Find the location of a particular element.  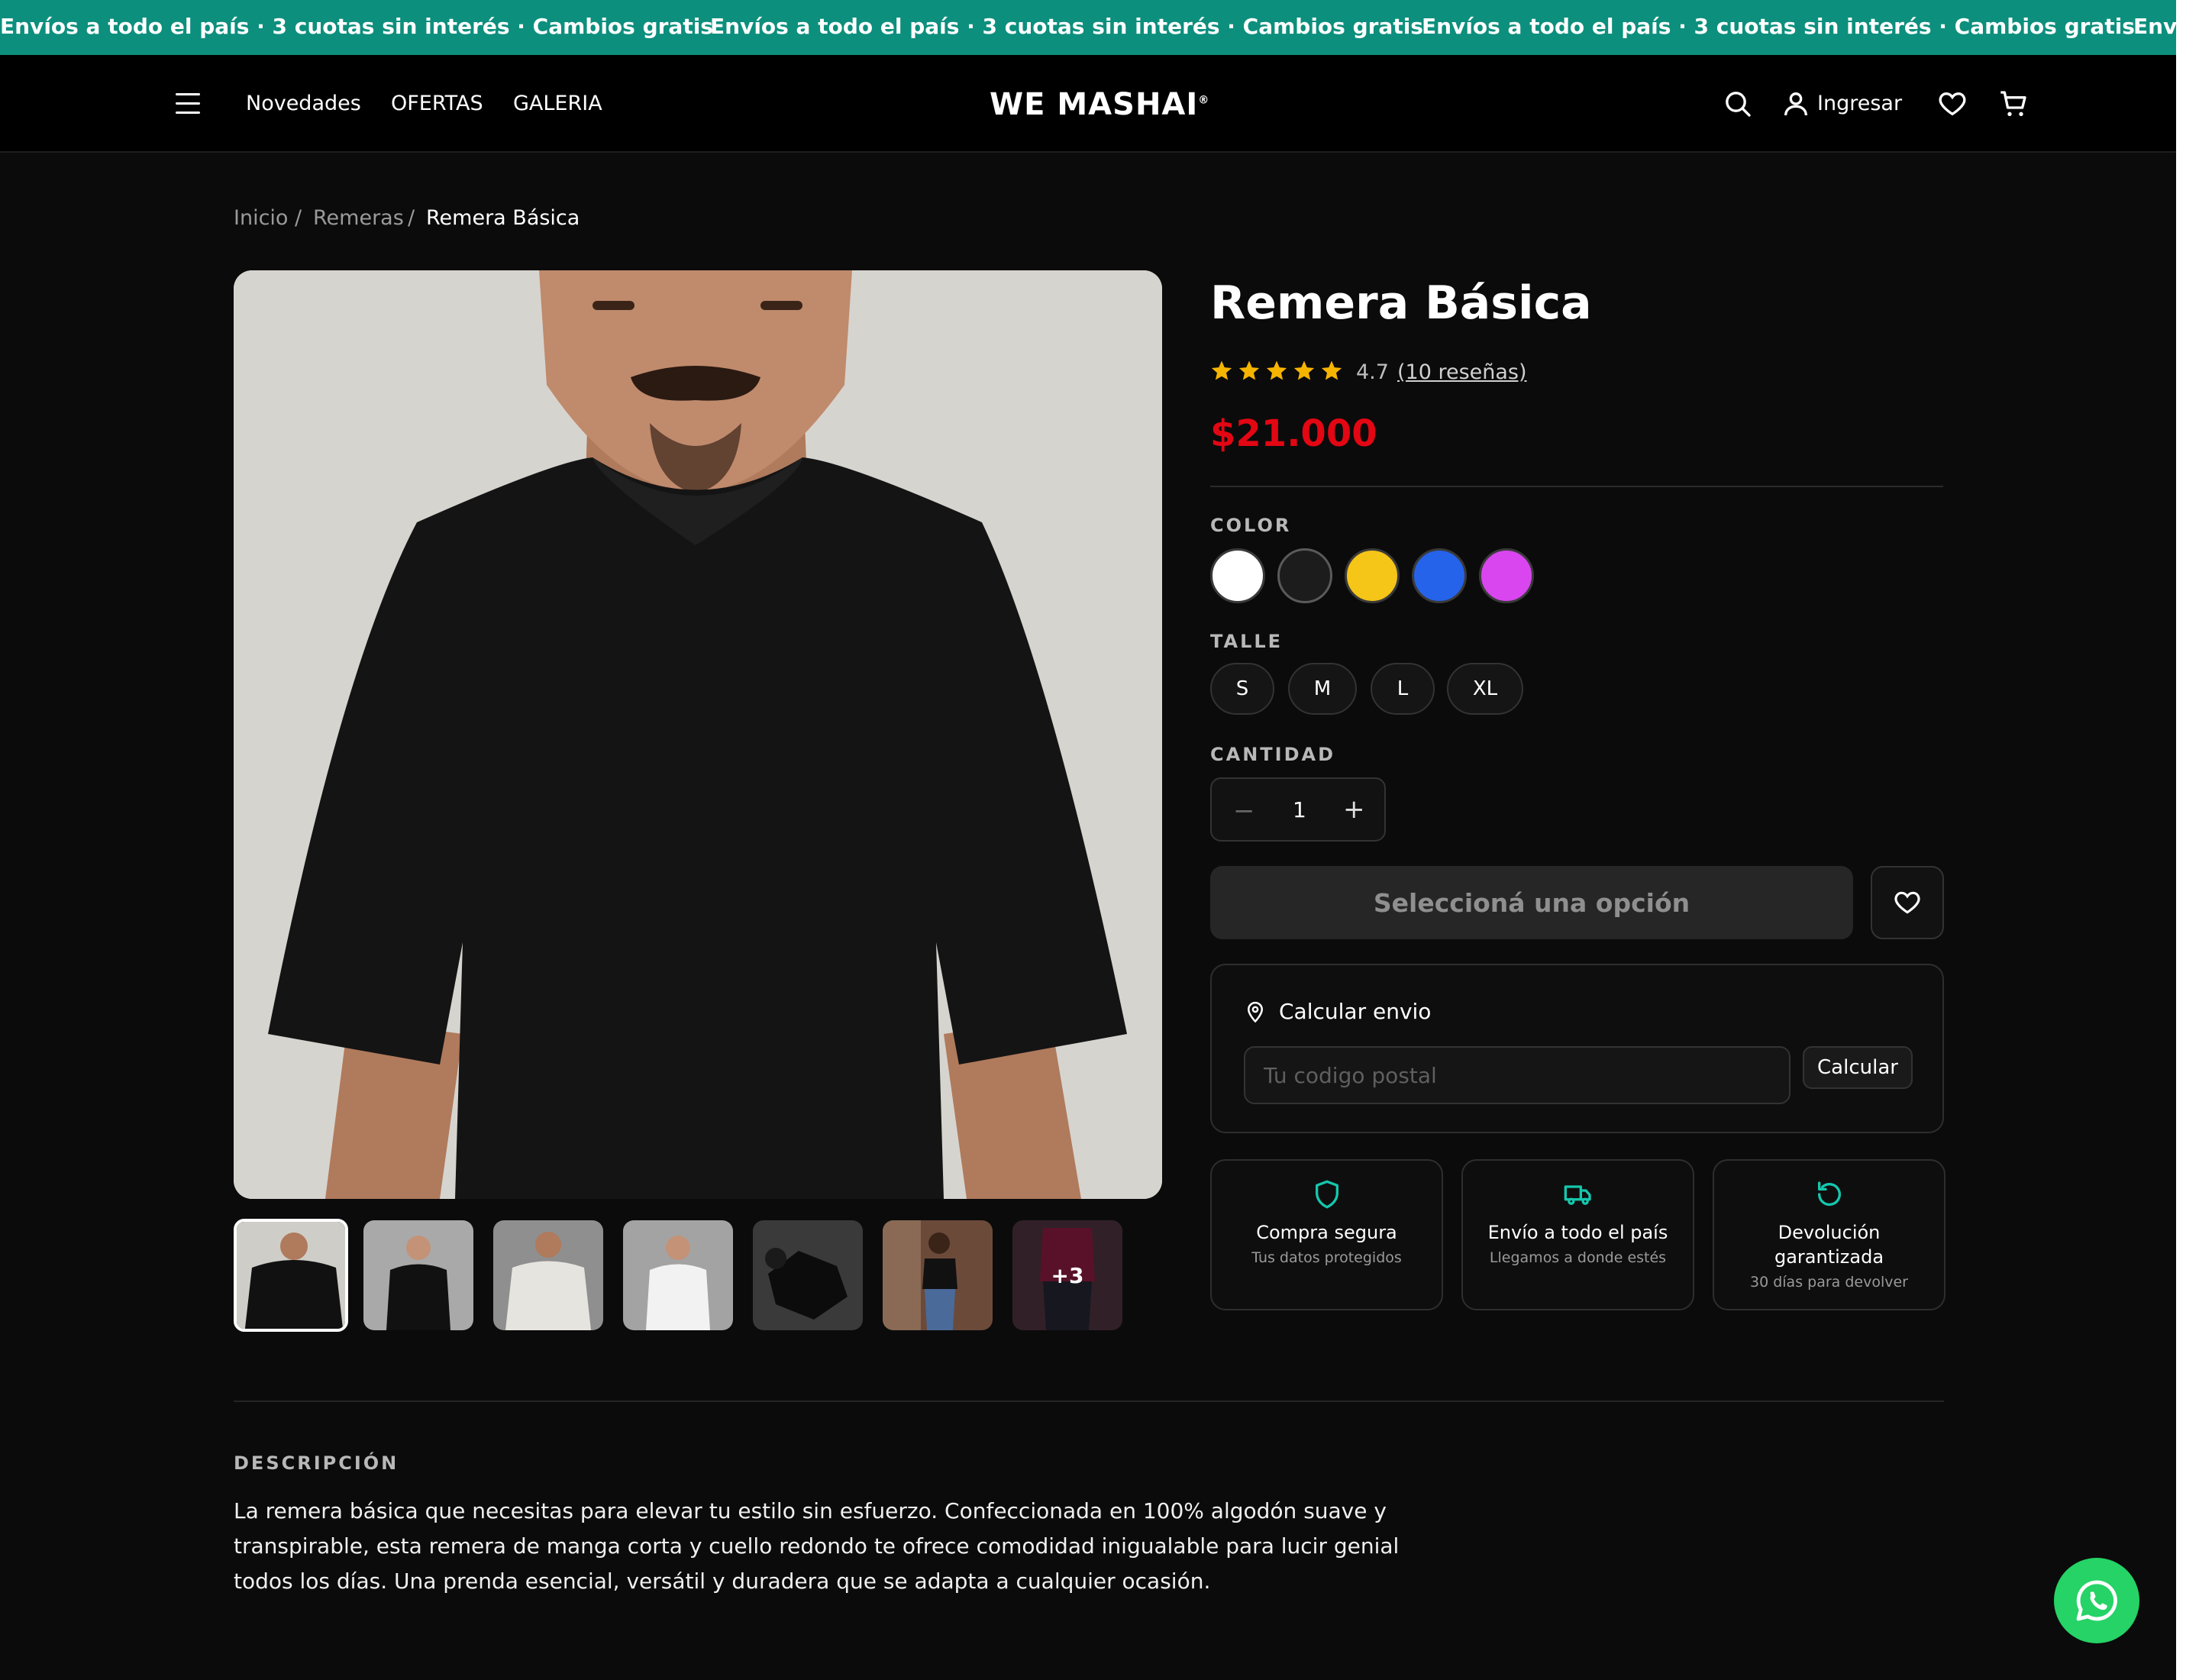

nav-novedades: Novedades is located at coordinates (303, 103).